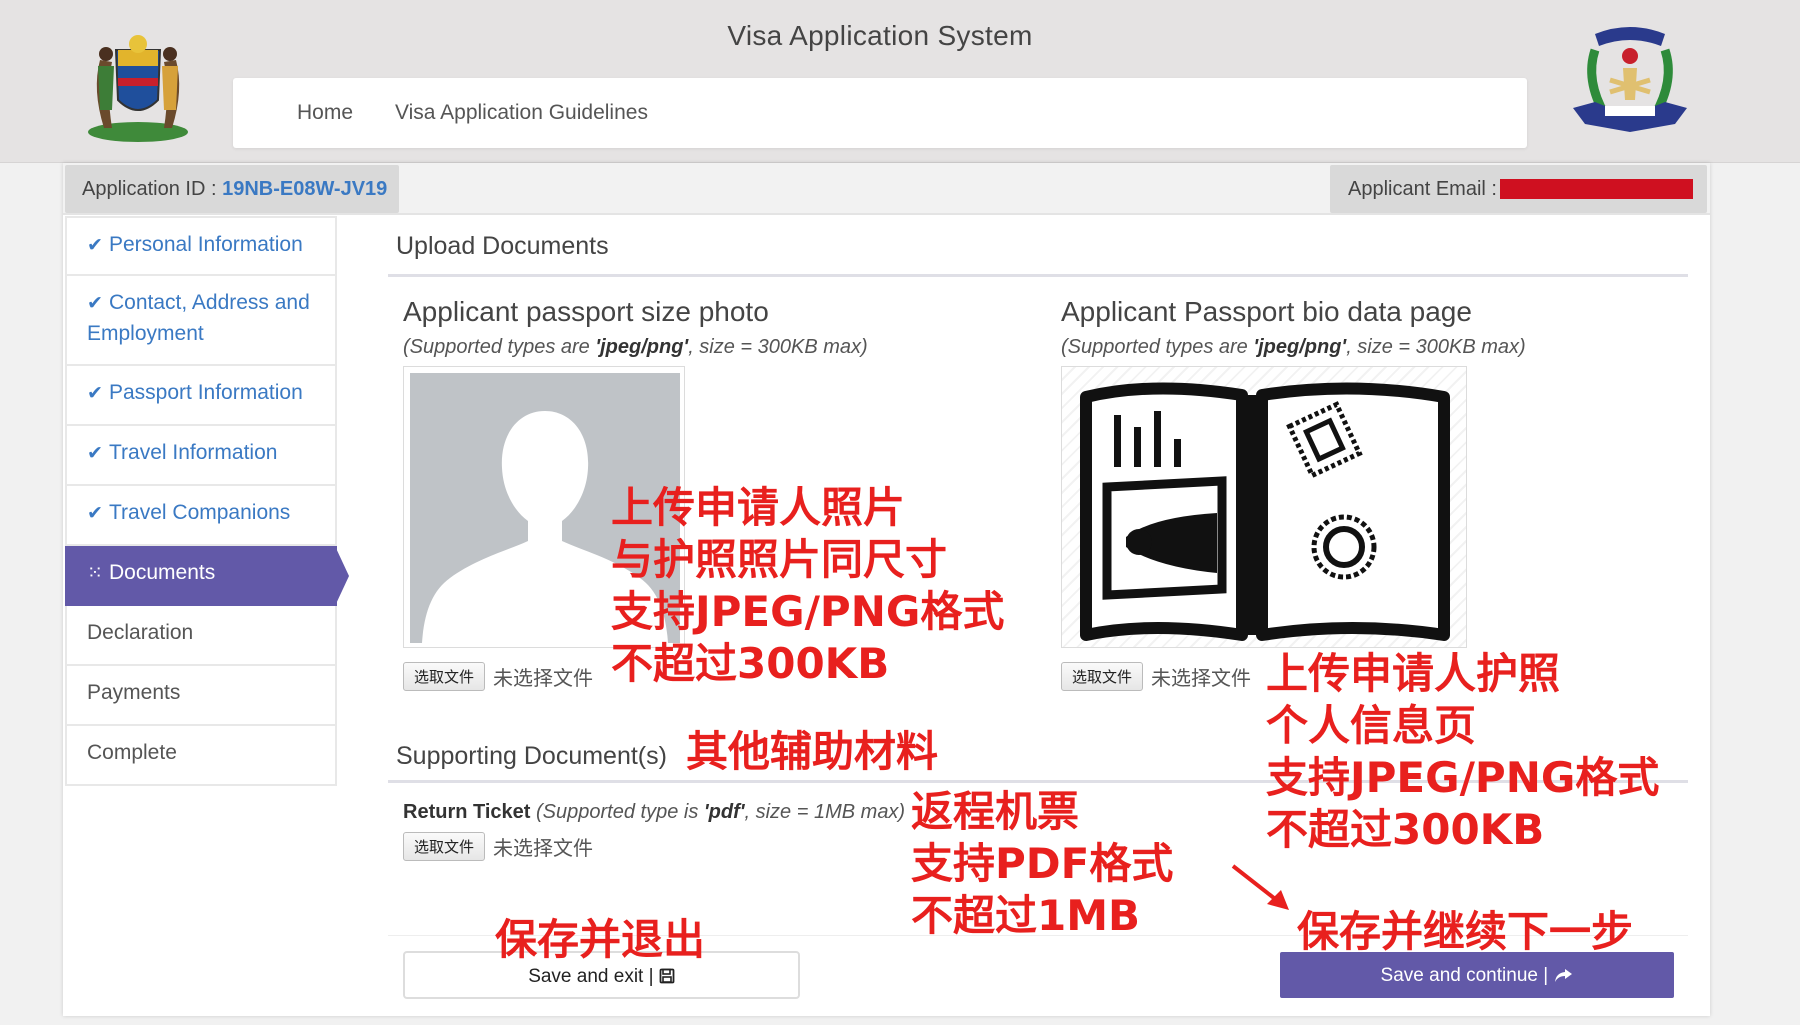 The image size is (1800, 1025). Describe the element at coordinates (1422, 189) in the screenshot. I see `applicant-email-label: Applicant Email :` at that location.